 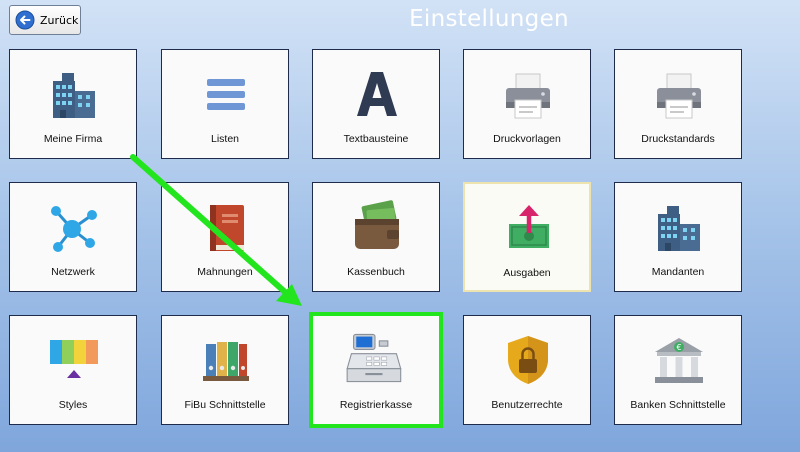 What do you see at coordinates (227, 228) in the screenshot?
I see `book-icon` at bounding box center [227, 228].